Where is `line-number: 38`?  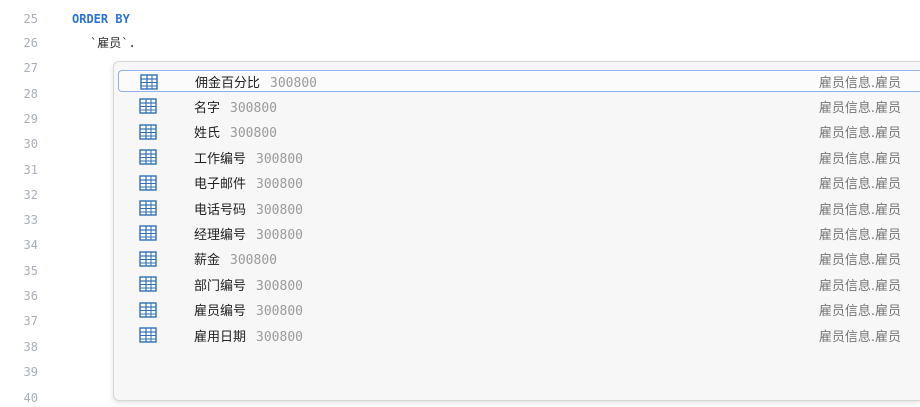
line-number: 38 is located at coordinates (30, 347).